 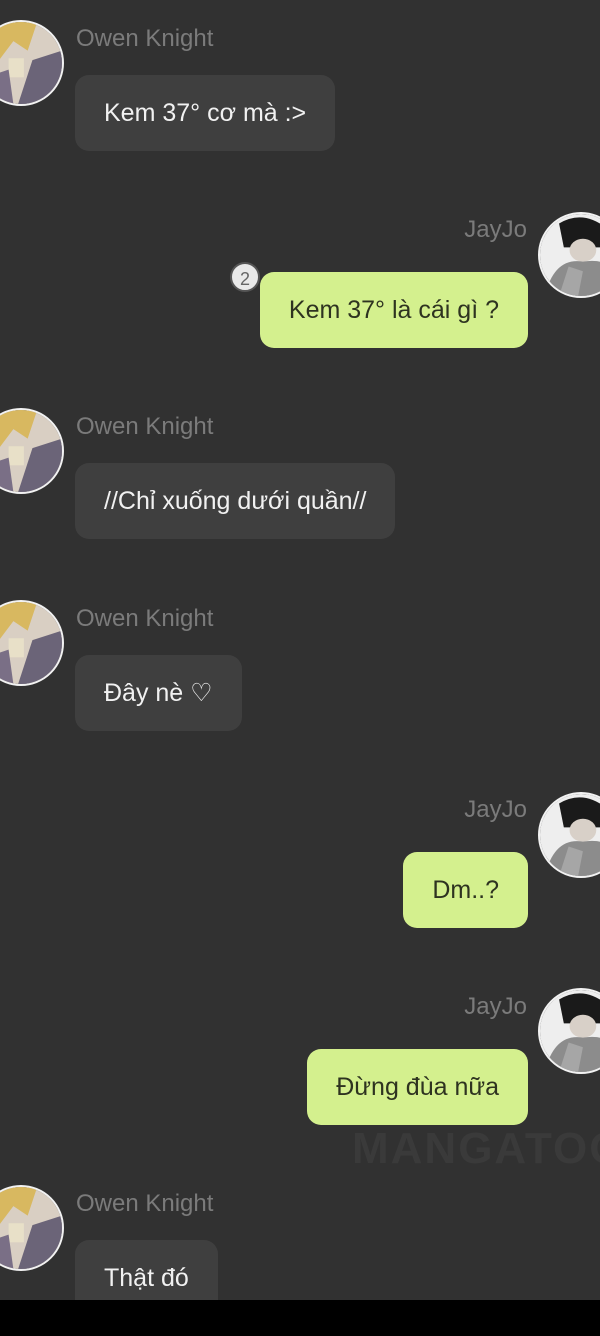 I want to click on message-bubble: Dm..?, so click(x=465, y=890).